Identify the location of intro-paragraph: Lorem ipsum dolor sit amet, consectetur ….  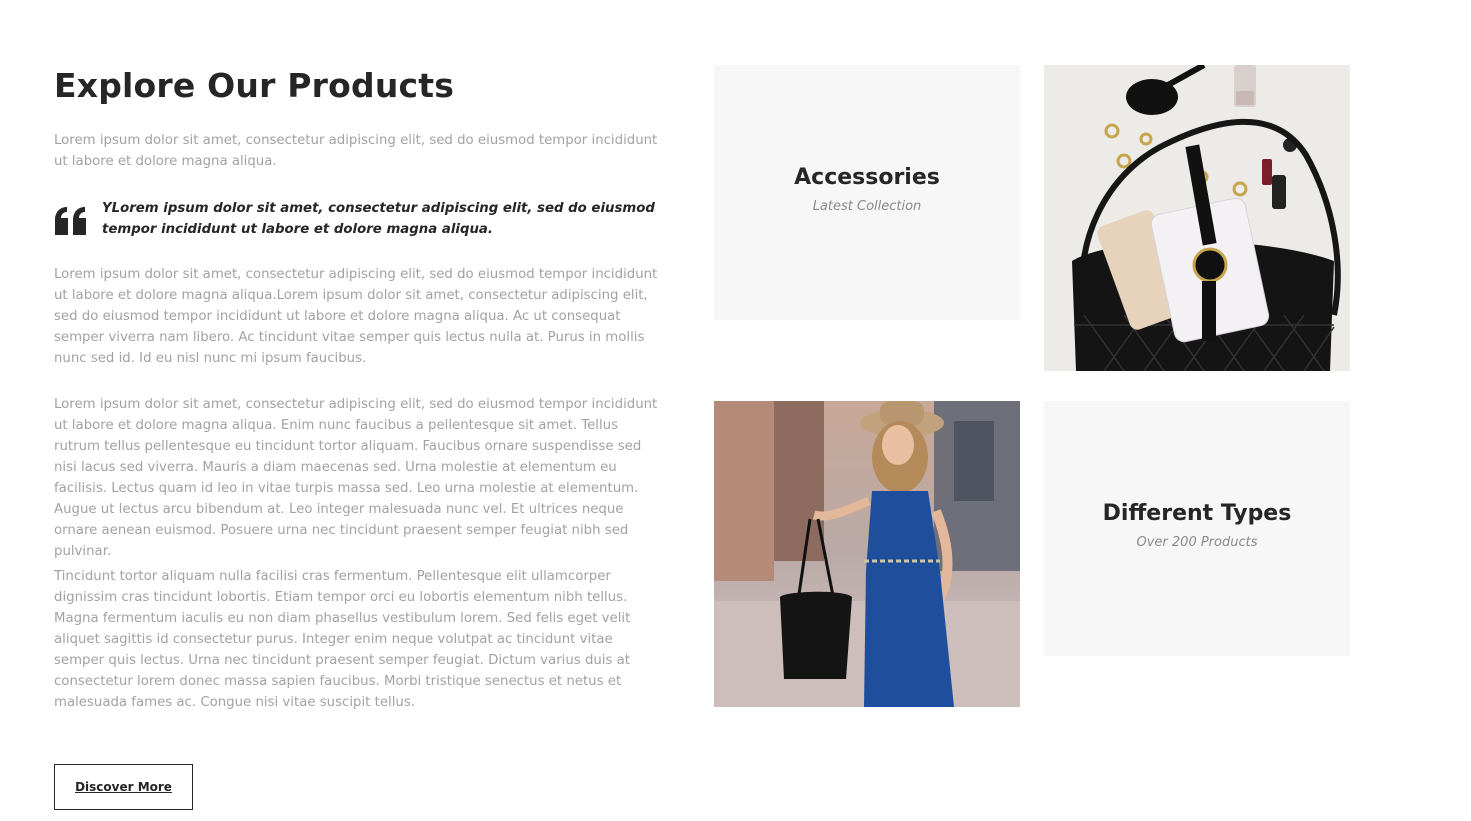
(356, 151).